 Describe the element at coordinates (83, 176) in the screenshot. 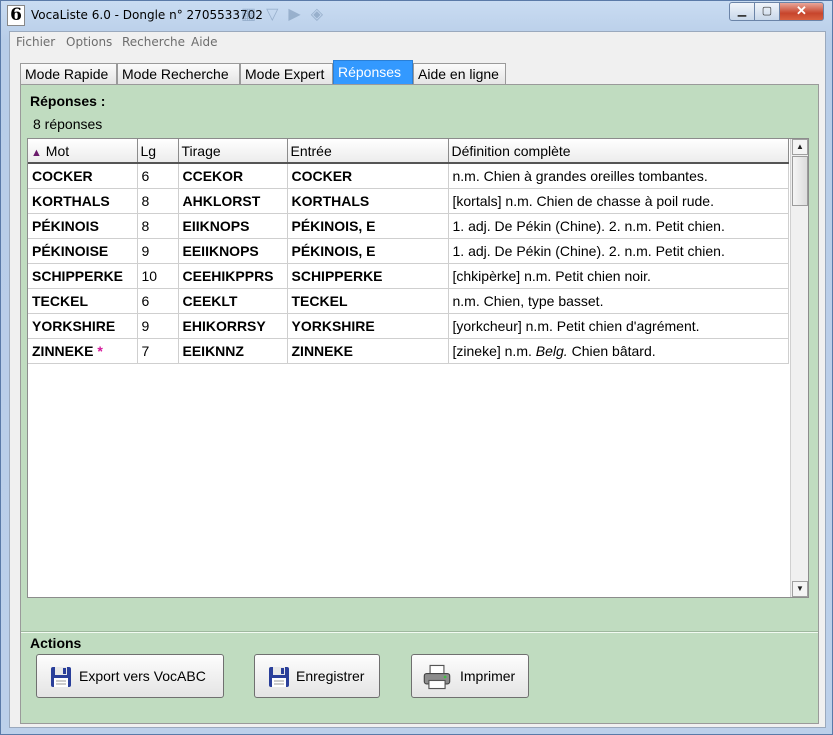

I see `cell-mot: COCKER` at that location.